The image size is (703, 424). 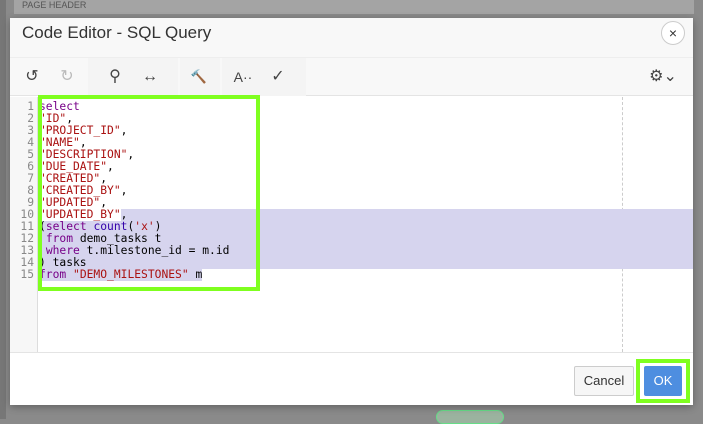 What do you see at coordinates (115, 77) in the screenshot?
I see `search-icon: ⚲` at bounding box center [115, 77].